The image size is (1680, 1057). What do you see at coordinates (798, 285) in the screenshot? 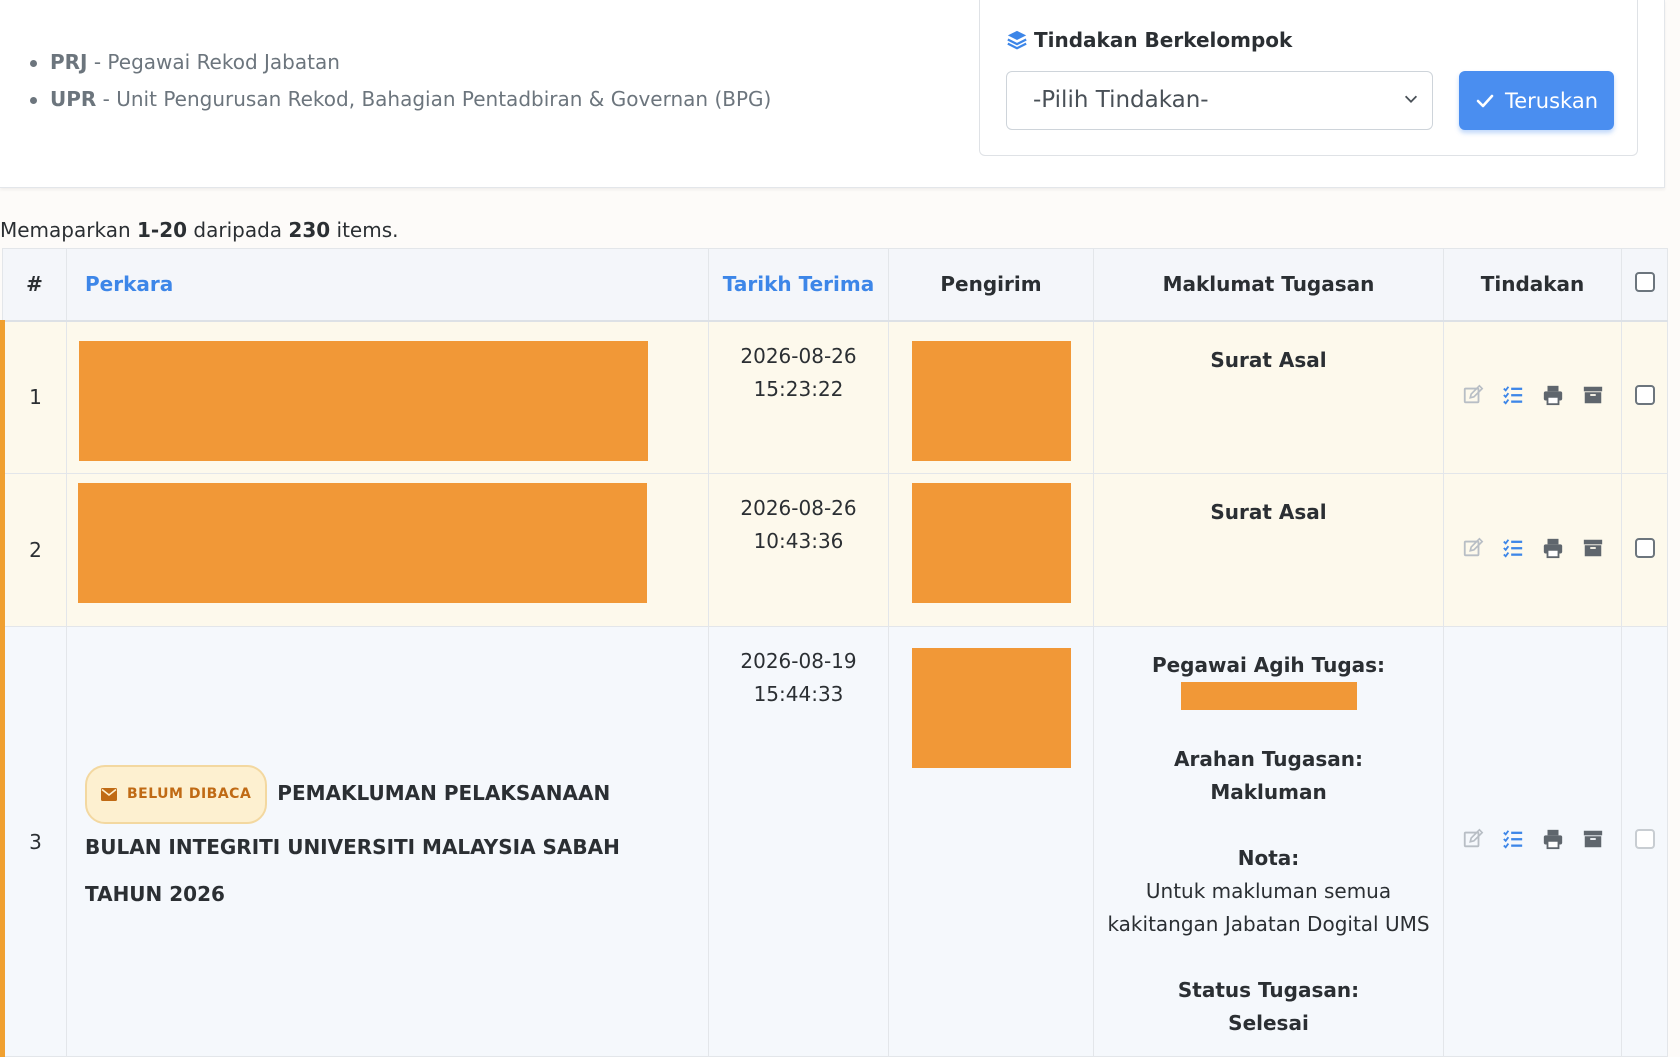
I see `header-tarikh-sort: Tarikh Terima` at bounding box center [798, 285].